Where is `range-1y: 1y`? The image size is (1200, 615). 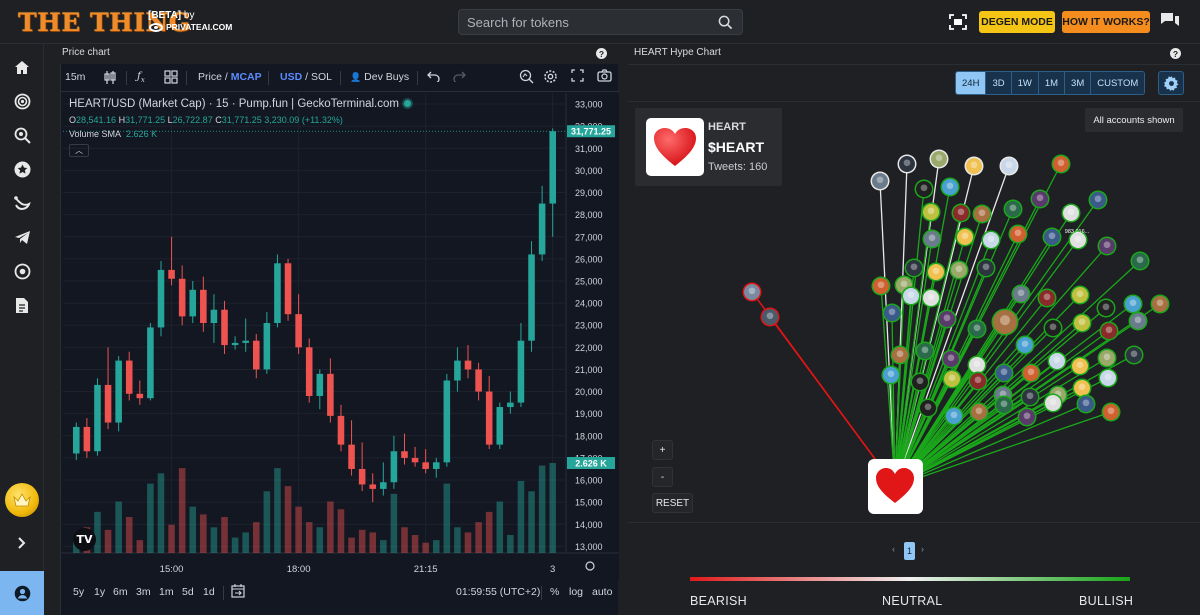 range-1y: 1y is located at coordinates (99, 592).